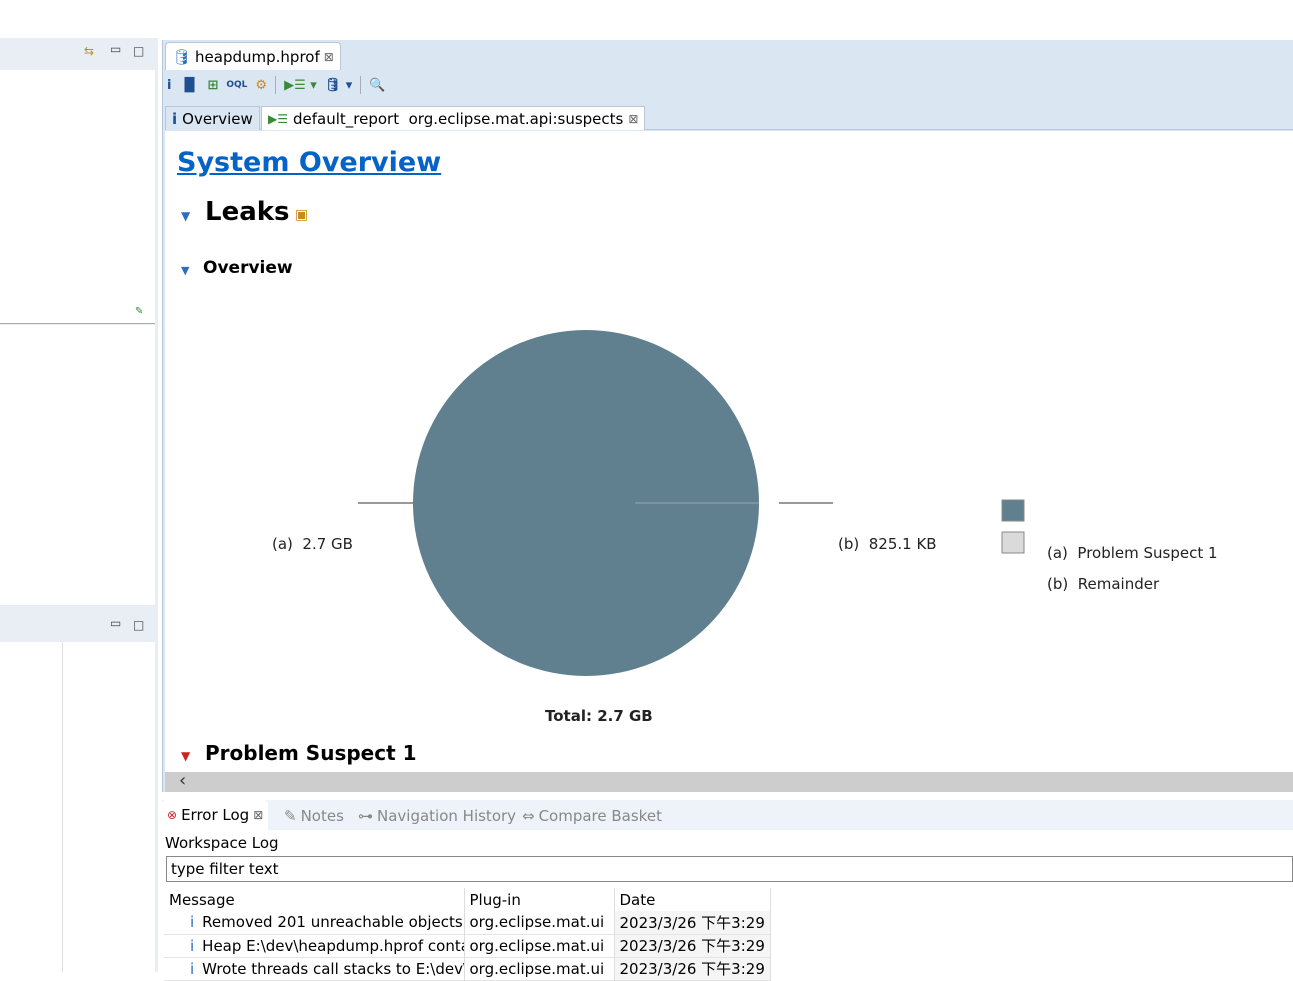 This screenshot has height=981, width=1293. What do you see at coordinates (189, 85) in the screenshot?
I see `histogram-icon: ▐▌` at bounding box center [189, 85].